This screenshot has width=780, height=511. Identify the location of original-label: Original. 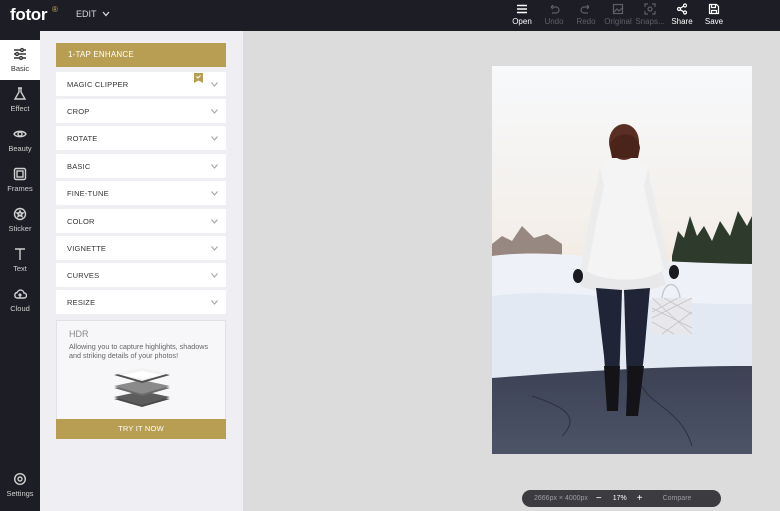
(618, 21).